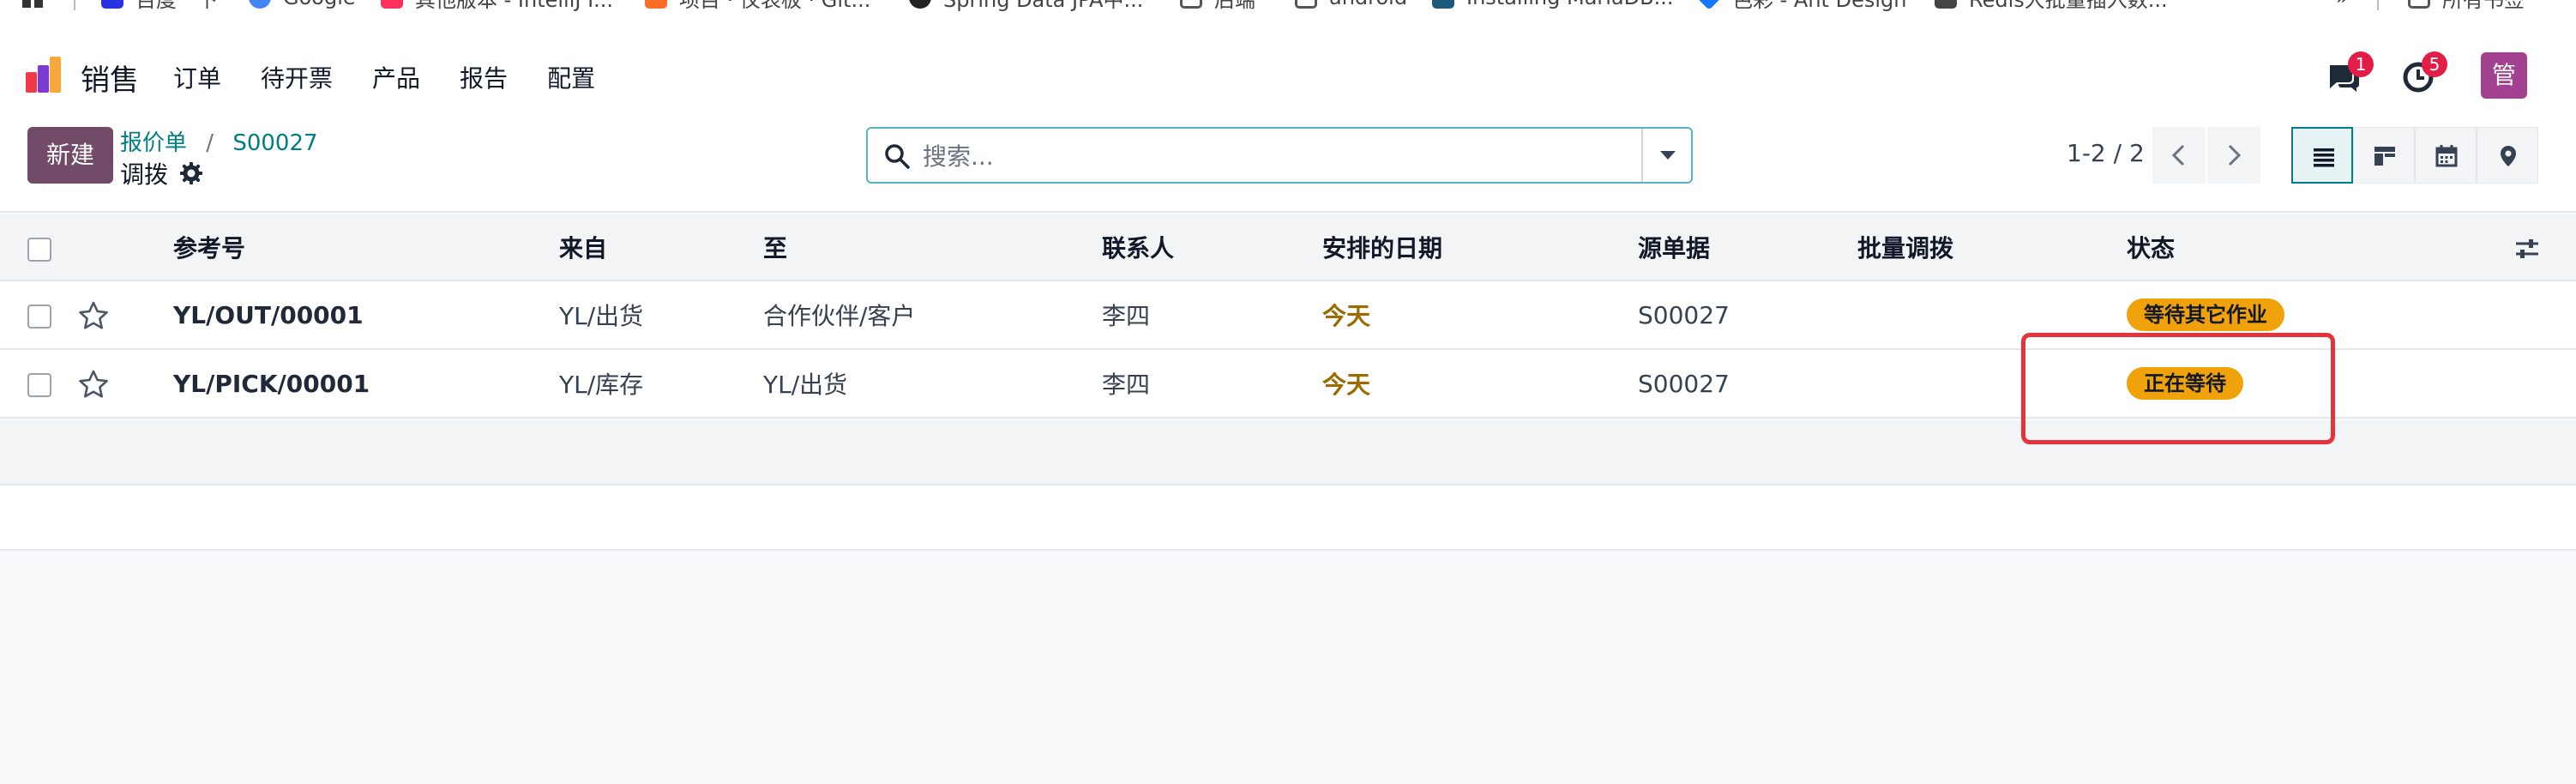 Image resolution: width=2576 pixels, height=784 pixels. I want to click on kanban-icon, so click(2384, 156).